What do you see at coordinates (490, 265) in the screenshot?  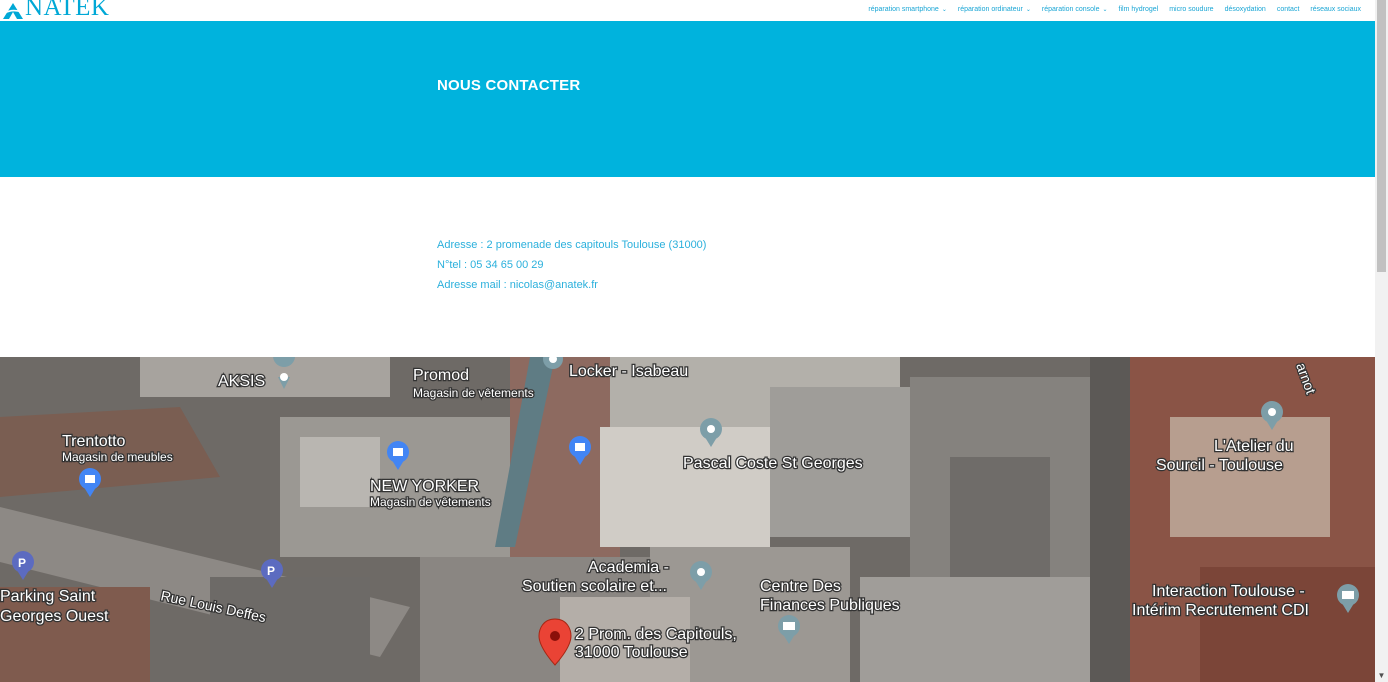 I see `contact-phone: N°tel : 05 34 65 00 29` at bounding box center [490, 265].